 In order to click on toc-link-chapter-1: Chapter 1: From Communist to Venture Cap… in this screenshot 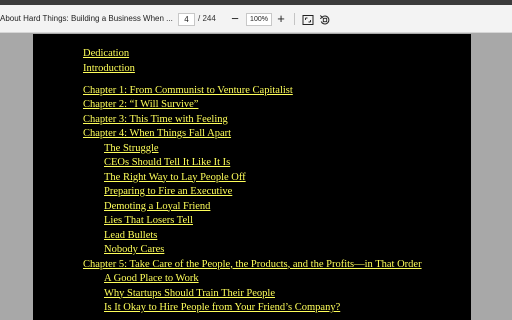, I will do `click(275, 91)`.